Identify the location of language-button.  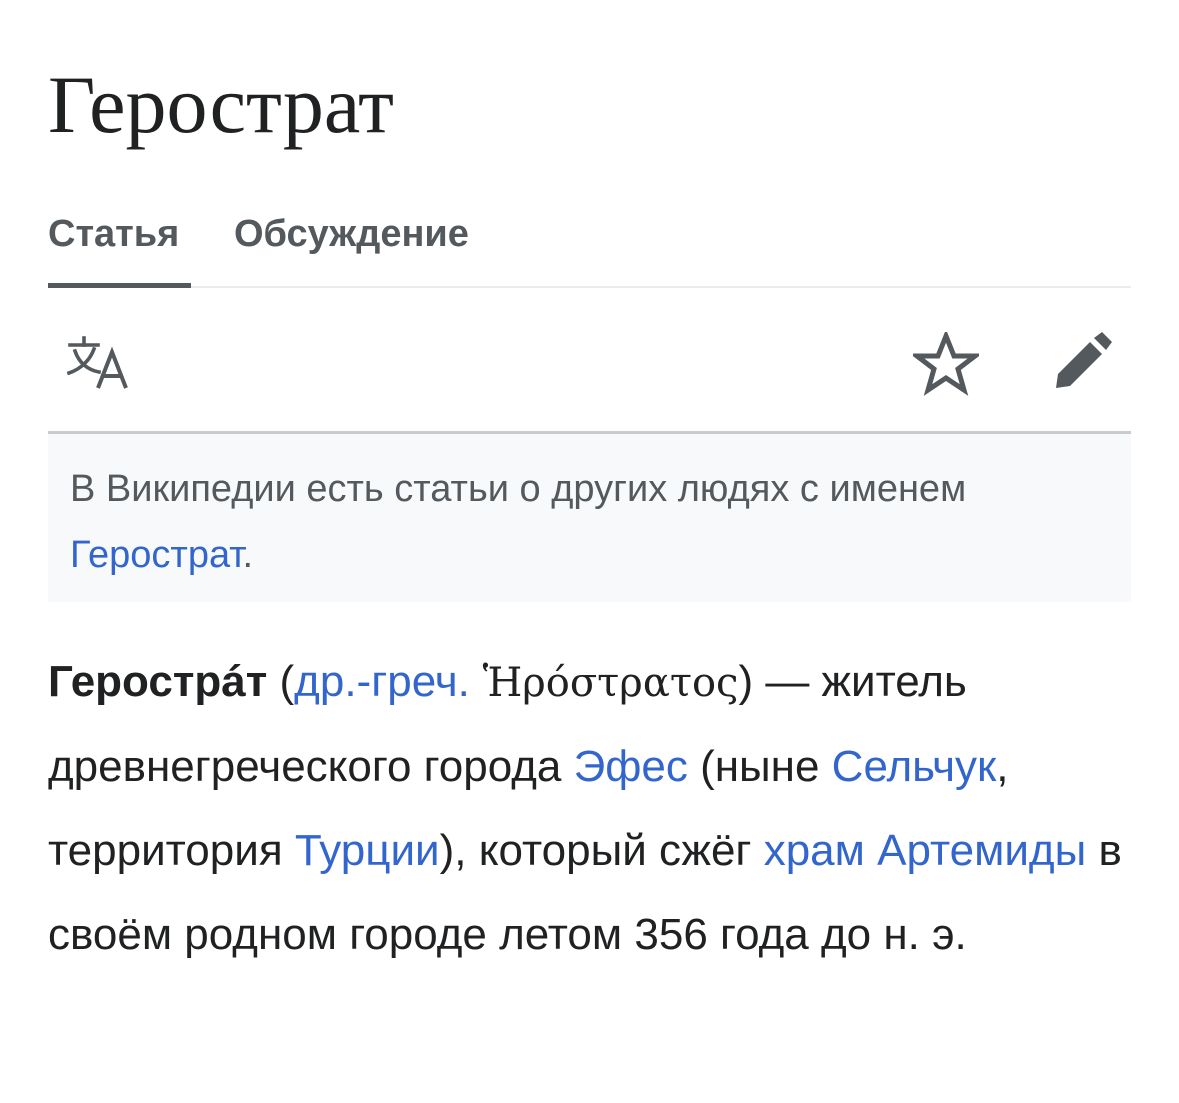
(98, 362).